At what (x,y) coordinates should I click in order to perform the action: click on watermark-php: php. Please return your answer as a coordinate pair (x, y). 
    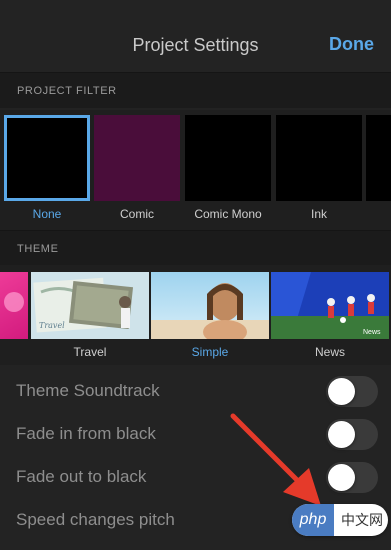
    Looking at the image, I should click on (313, 520).